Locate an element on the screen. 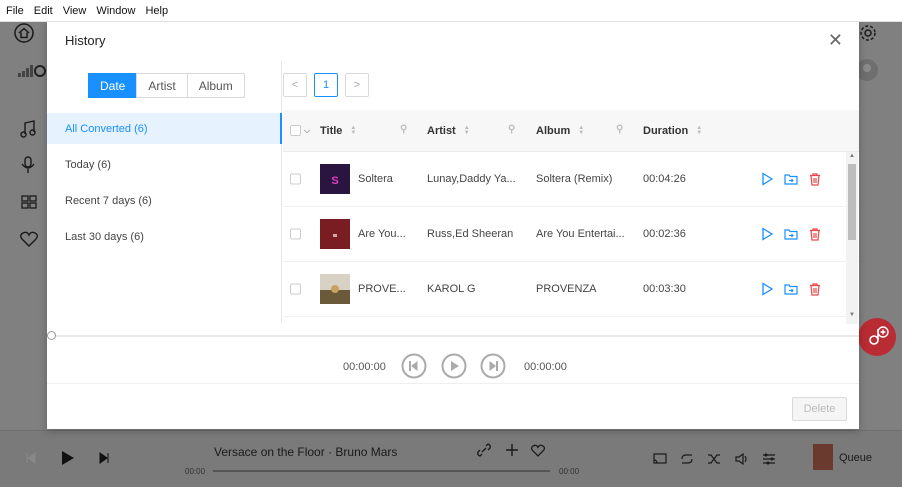 This screenshot has width=902, height=487. skip-previous-icon is located at coordinates (414, 366).